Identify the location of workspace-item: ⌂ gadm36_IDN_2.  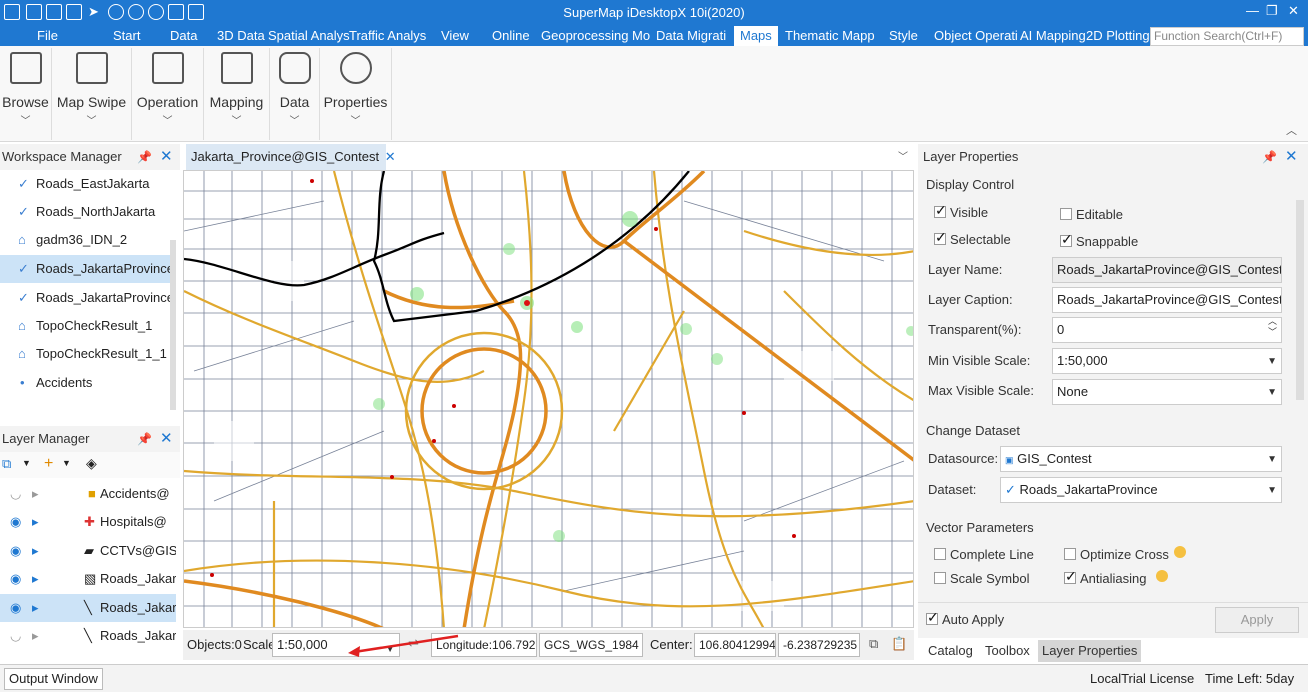
(88, 240).